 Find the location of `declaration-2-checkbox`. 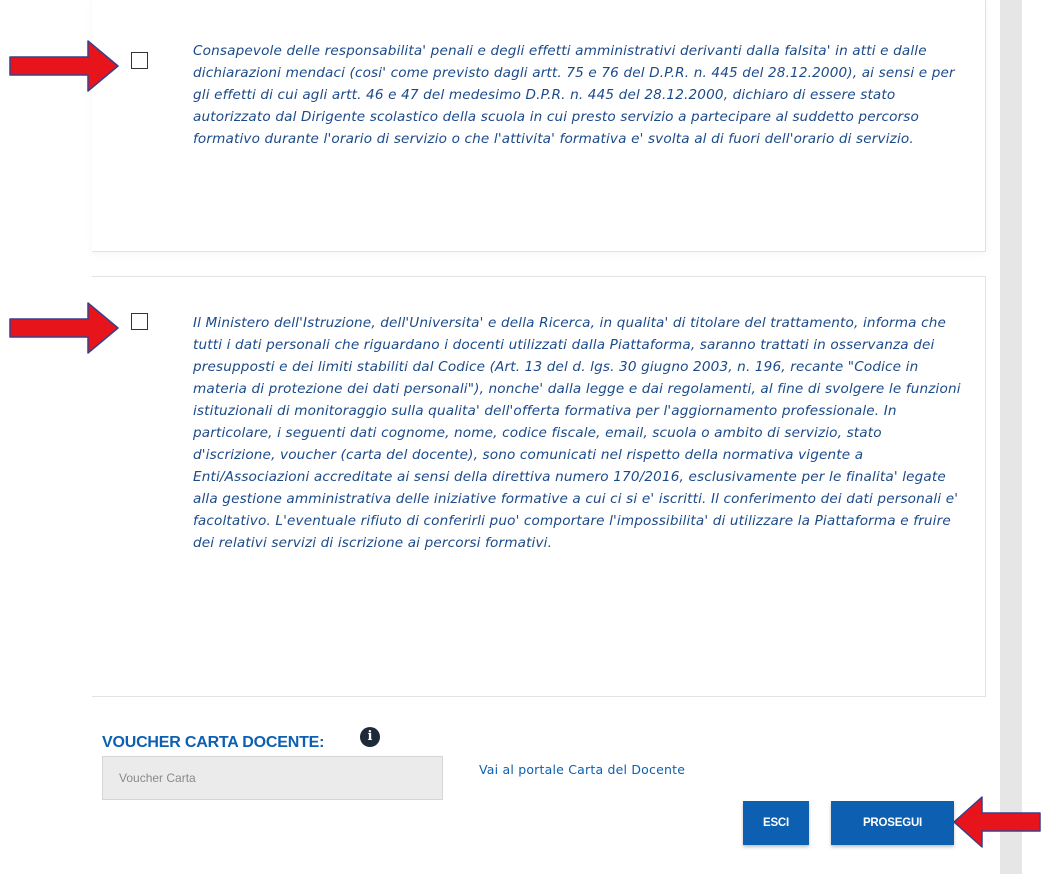

declaration-2-checkbox is located at coordinates (139, 321).